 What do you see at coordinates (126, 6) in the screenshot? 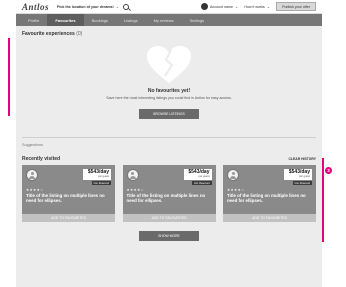
I see `search-icon` at bounding box center [126, 6].